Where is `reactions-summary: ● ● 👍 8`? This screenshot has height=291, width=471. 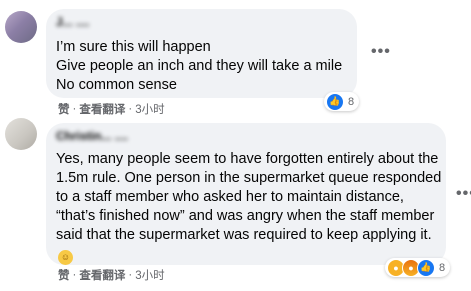
reactions-summary: ● ● 👍 8 is located at coordinates (418, 267).